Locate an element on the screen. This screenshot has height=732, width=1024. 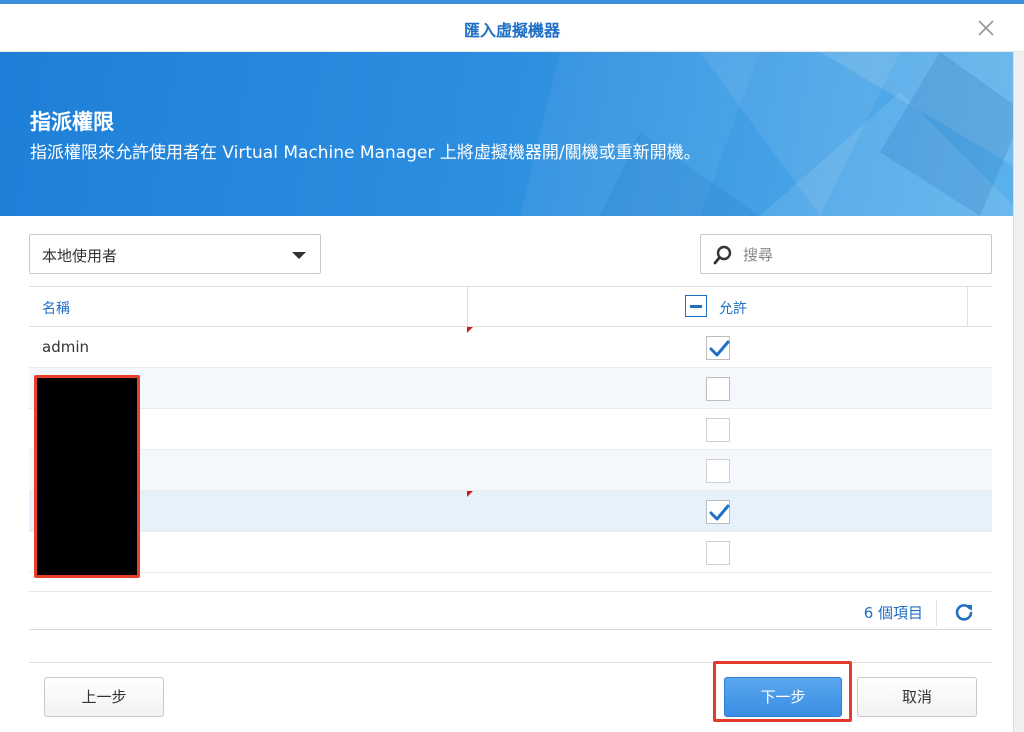
dialog-title: 匯入虛擬機器 is located at coordinates (511, 30).